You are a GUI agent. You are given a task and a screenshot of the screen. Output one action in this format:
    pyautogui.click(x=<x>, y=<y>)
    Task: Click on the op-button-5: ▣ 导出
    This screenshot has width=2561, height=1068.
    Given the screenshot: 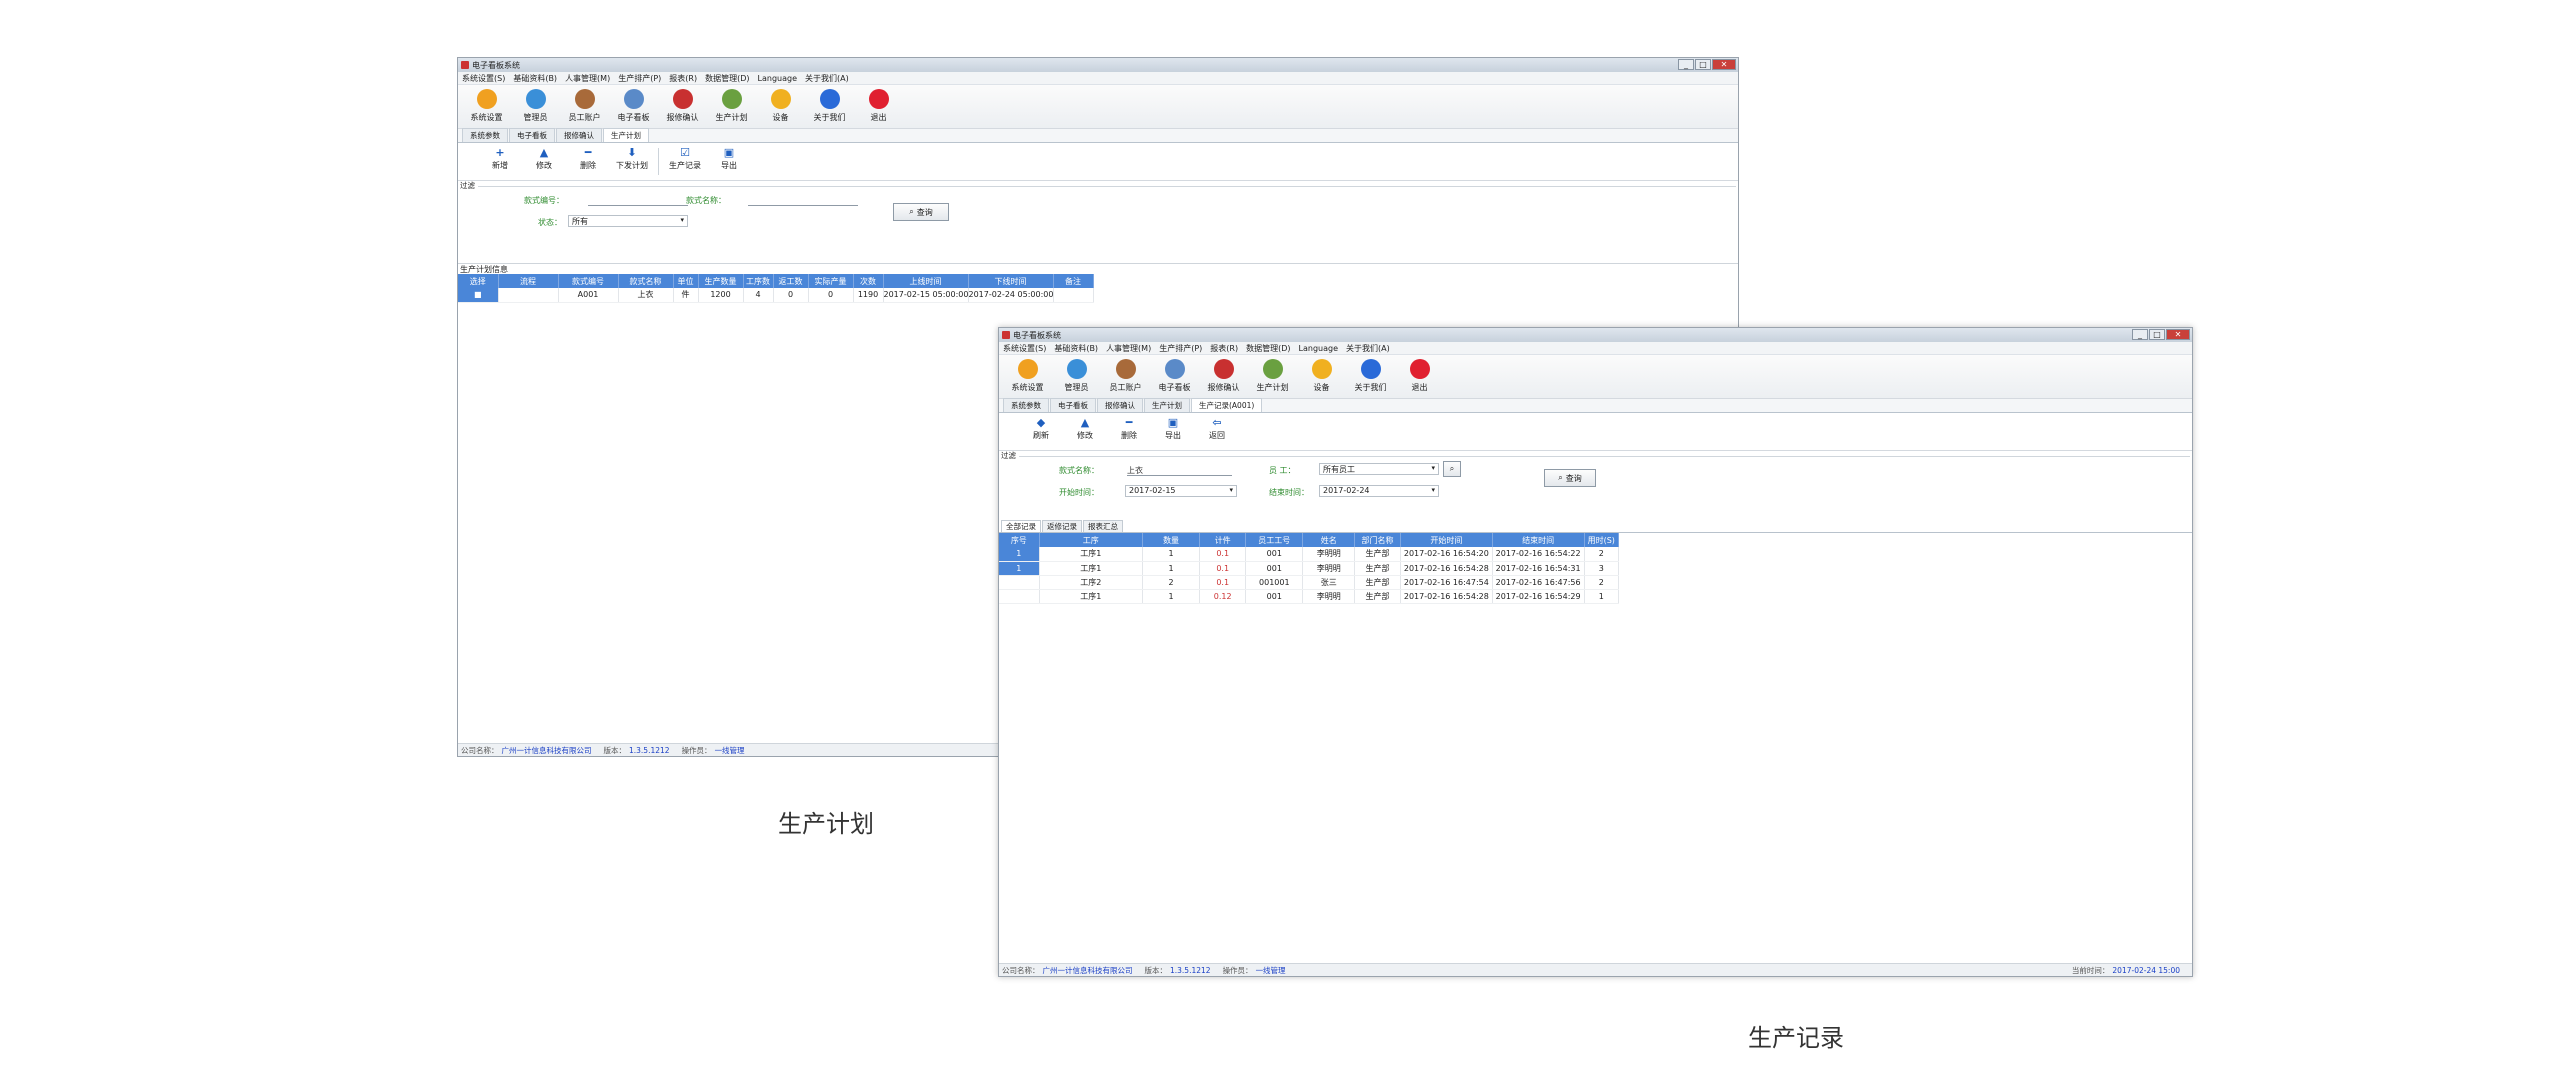 What is the action you would take?
    pyautogui.click(x=729, y=161)
    